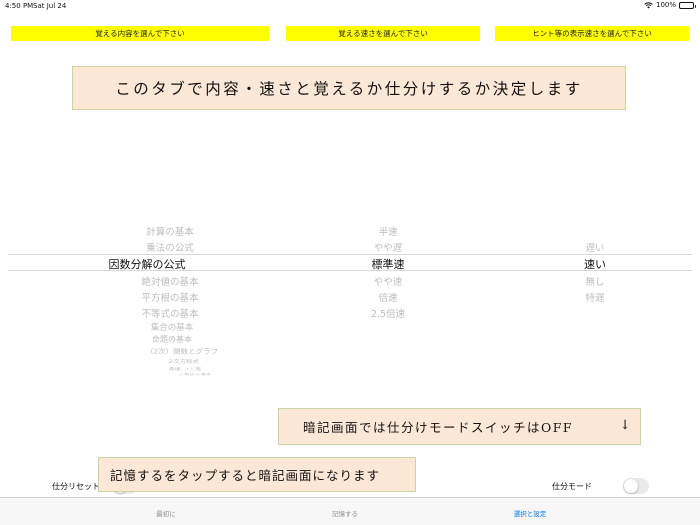 The width and height of the screenshot is (700, 525). I want to click on tab-select-settings: 選択と設定, so click(530, 513).